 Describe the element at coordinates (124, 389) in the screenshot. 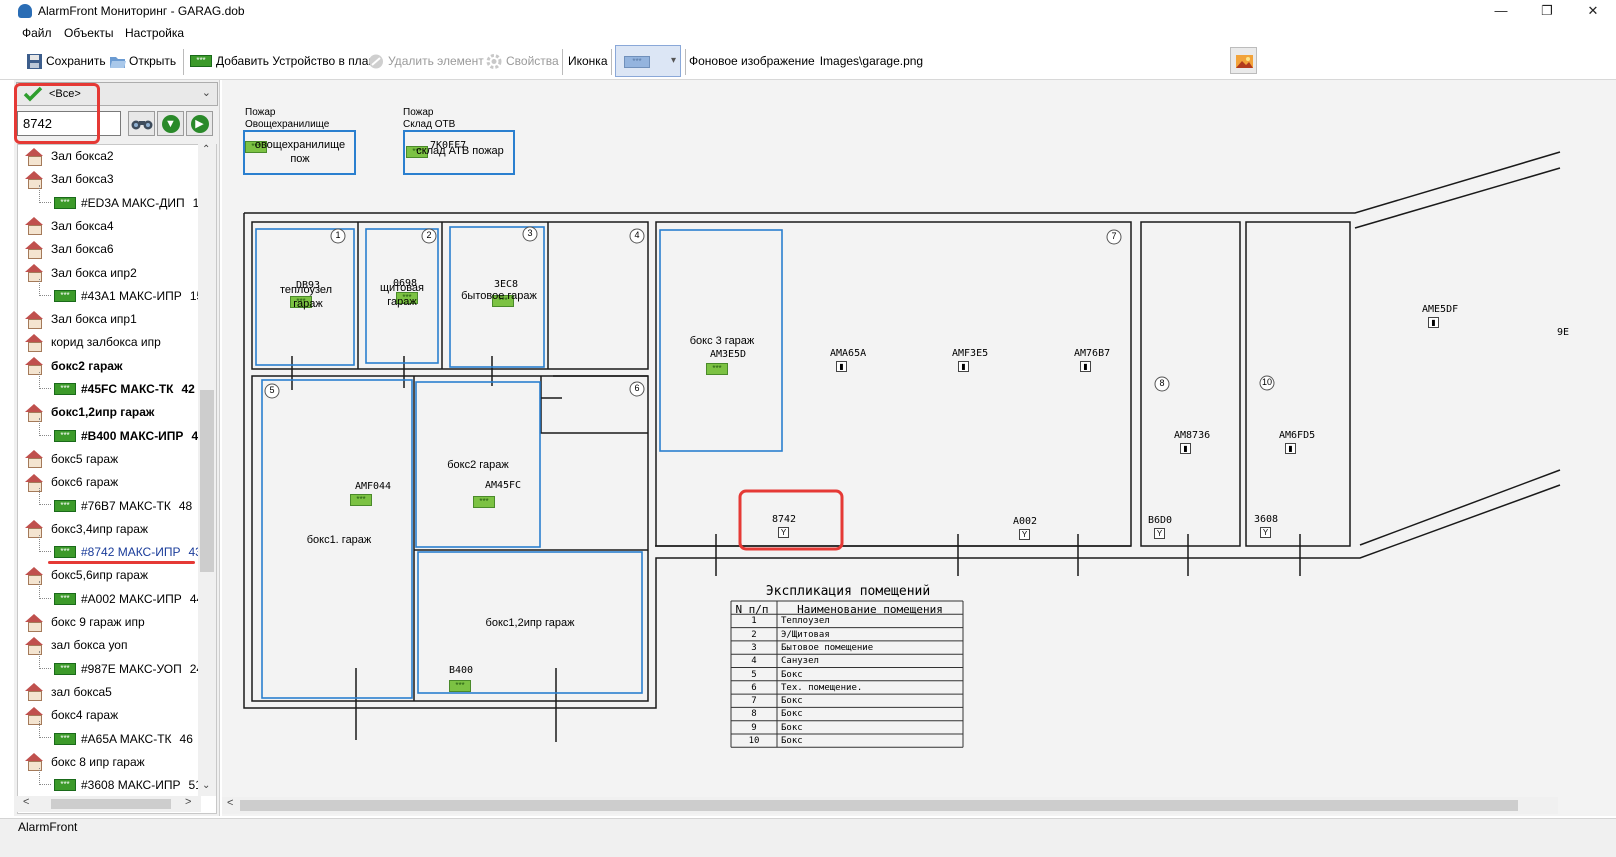

I see `tree-device-item: *** #45FC МАКС-ТК 42` at that location.